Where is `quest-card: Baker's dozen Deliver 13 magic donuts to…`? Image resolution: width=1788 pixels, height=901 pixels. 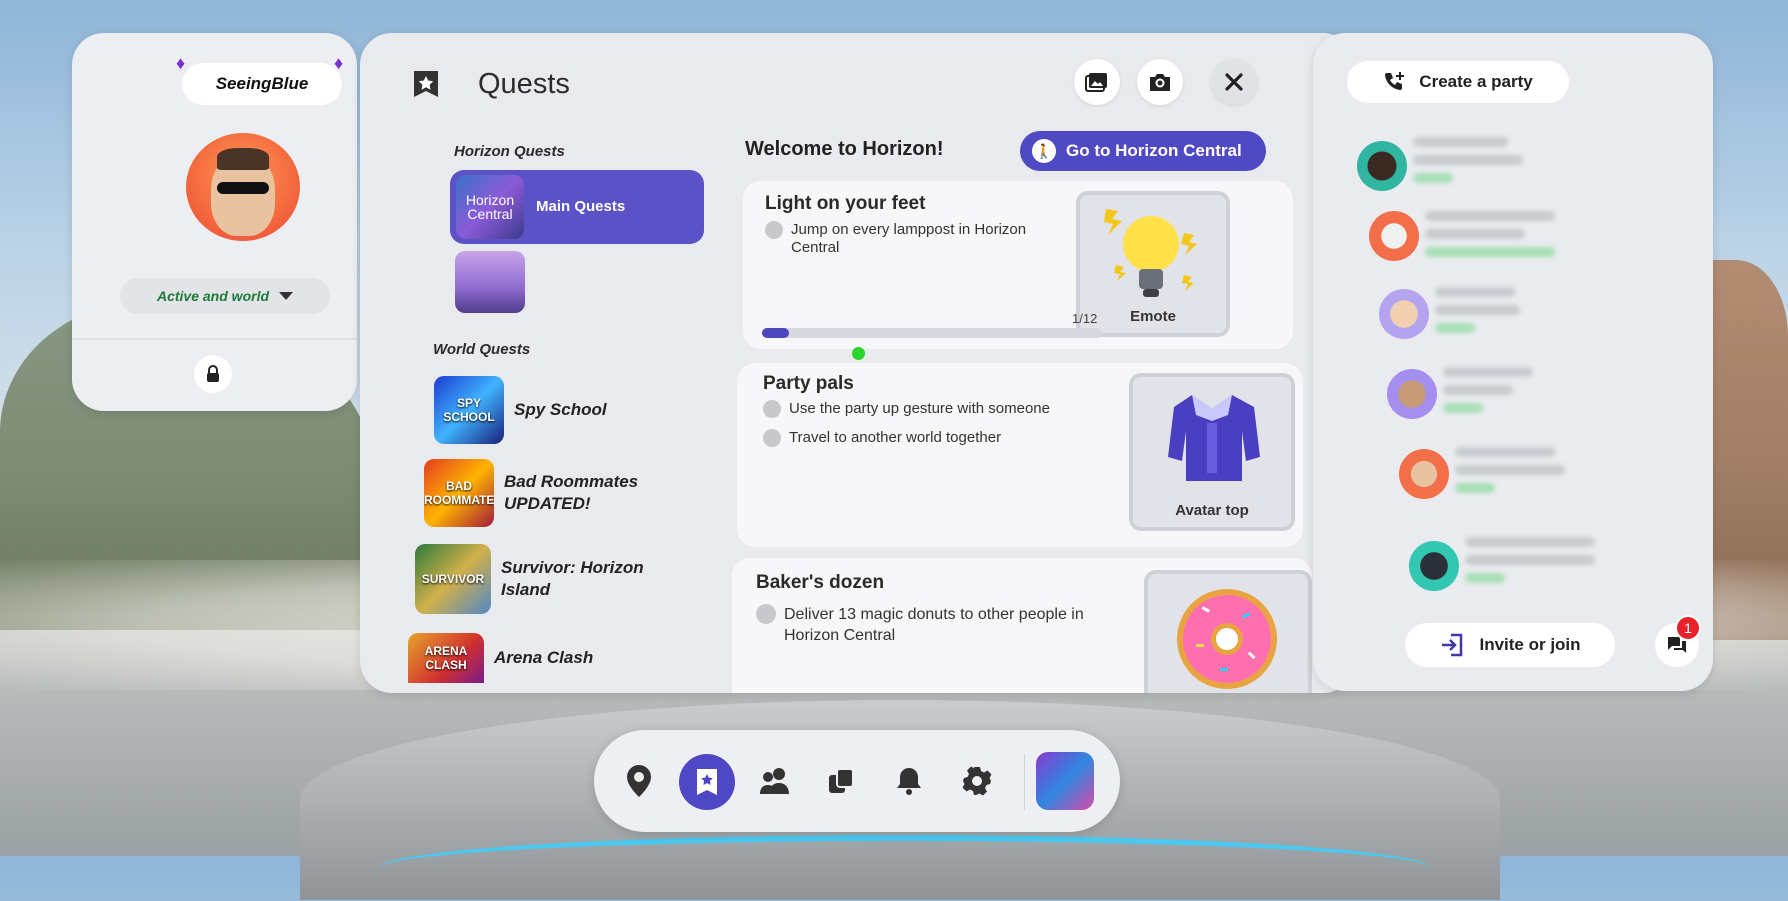
quest-card: Baker's dozen Deliver 13 magic donuts to… is located at coordinates (1022, 625).